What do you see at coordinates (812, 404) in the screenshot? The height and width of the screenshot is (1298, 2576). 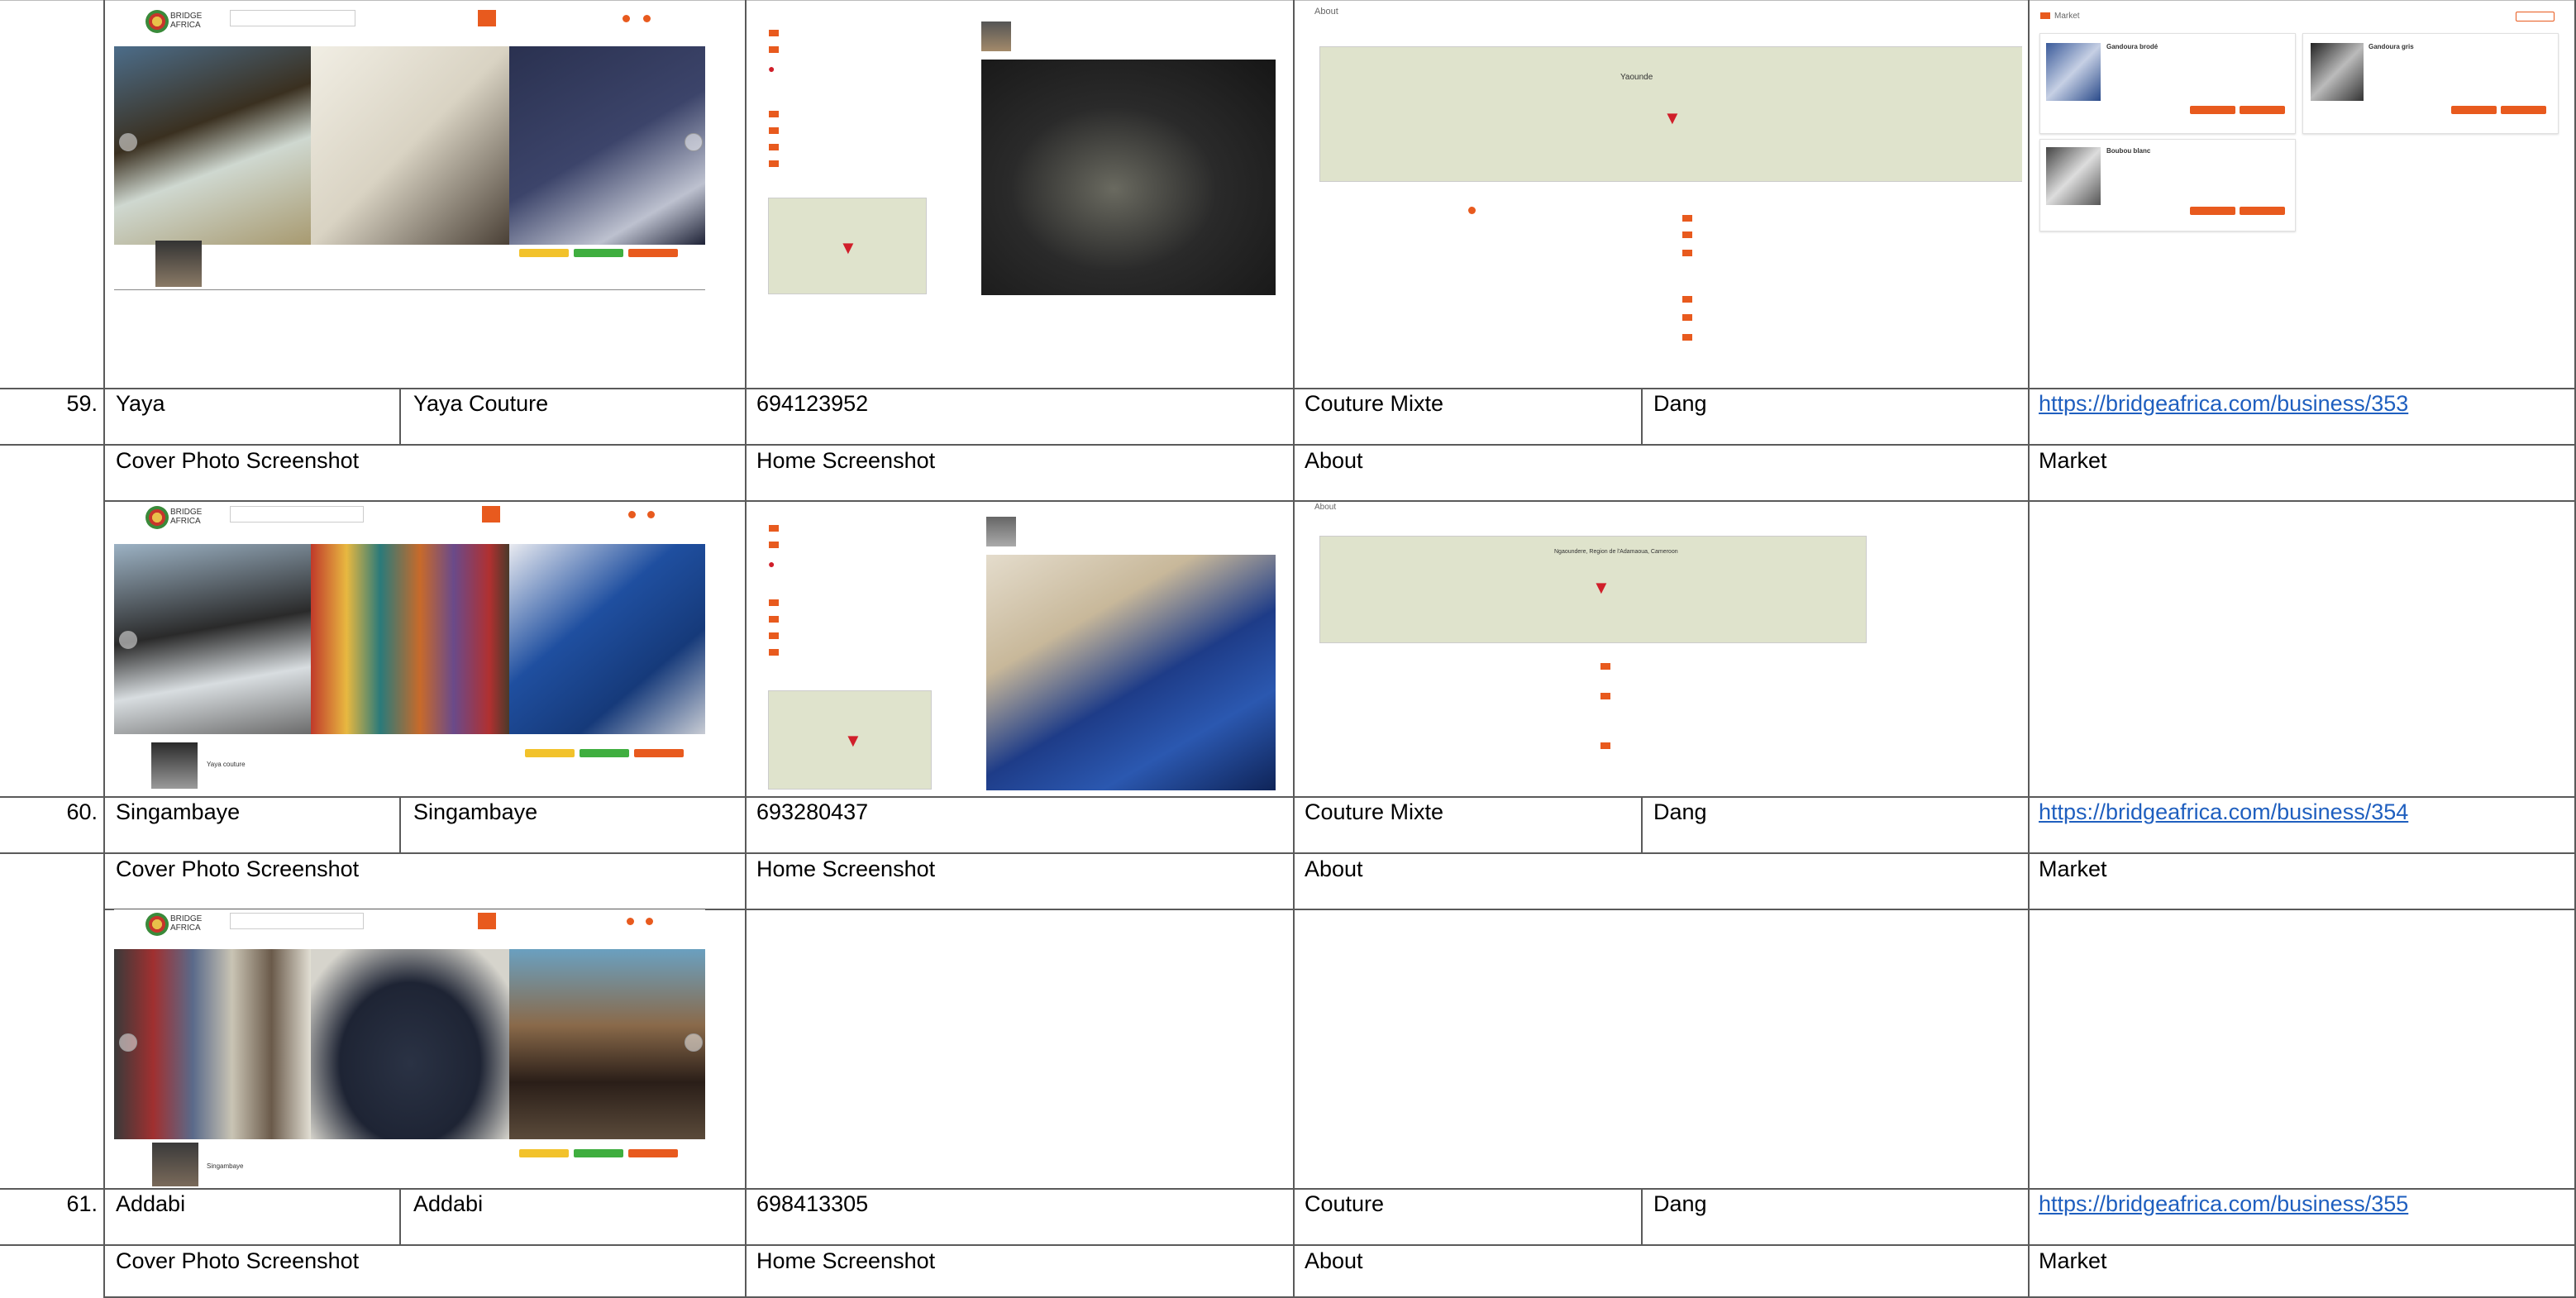 I see `row-phone: 694123952` at bounding box center [812, 404].